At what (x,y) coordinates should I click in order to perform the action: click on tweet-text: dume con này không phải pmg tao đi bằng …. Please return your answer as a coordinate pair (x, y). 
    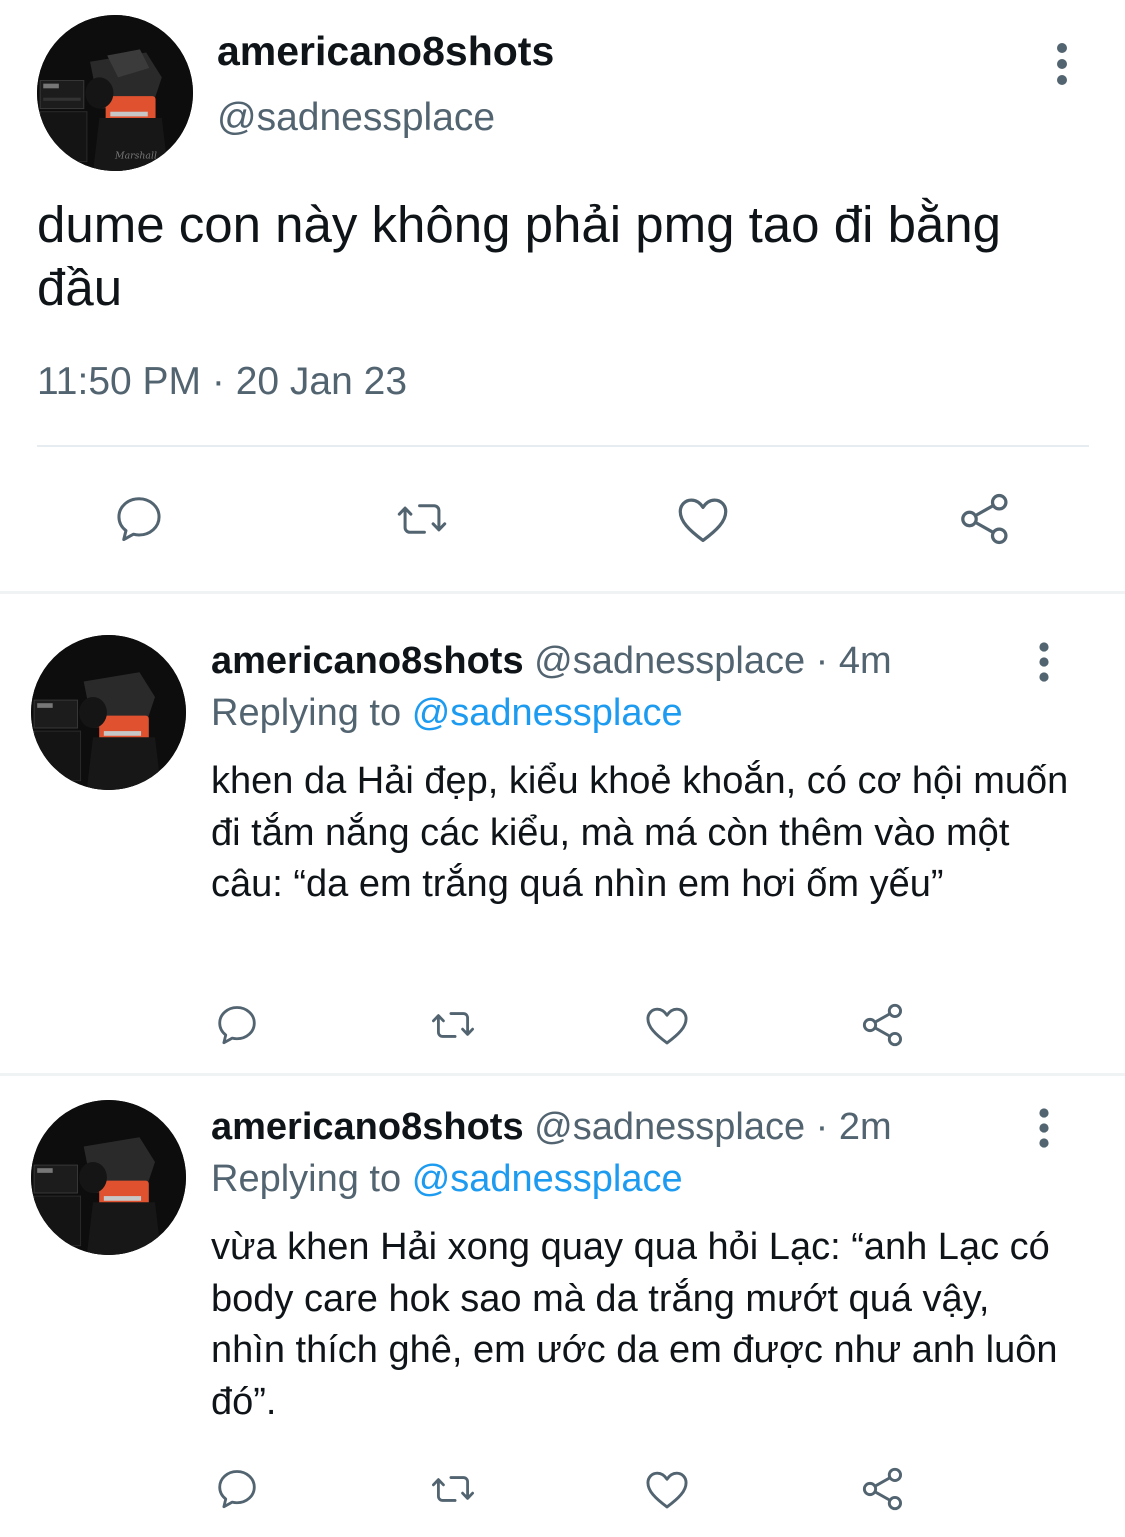
    Looking at the image, I should click on (519, 256).